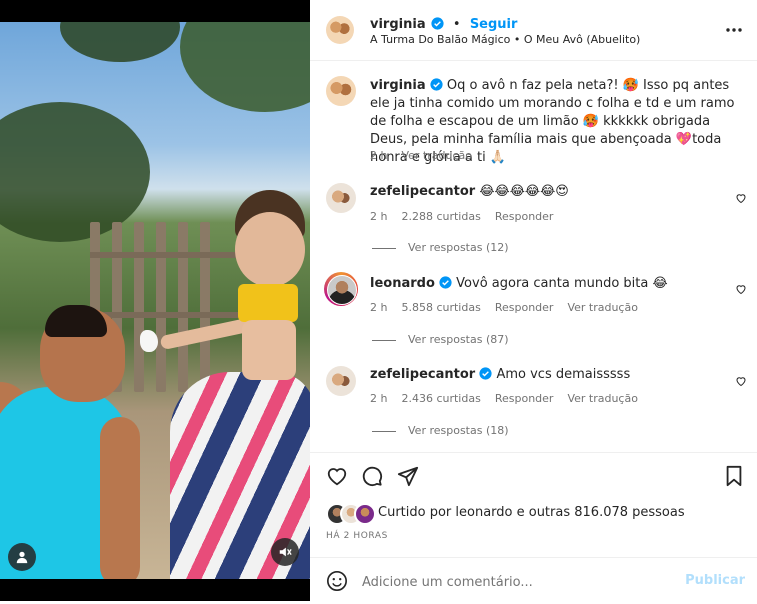 Image resolution: width=757 pixels, height=604 pixels. What do you see at coordinates (372, 476) in the screenshot?
I see `comment-bubble-icon` at bounding box center [372, 476].